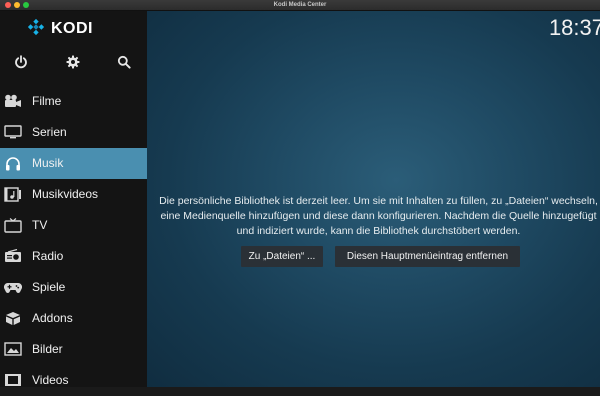 This screenshot has width=600, height=396. I want to click on remove-menu-entry-button: Diesen Hauptmenüeintrag entfernen, so click(427, 256).